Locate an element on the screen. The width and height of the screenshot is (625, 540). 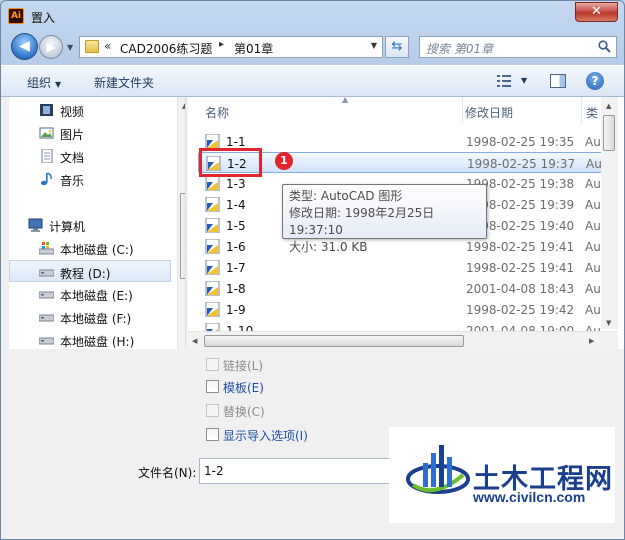
sidebar-item-label: 本地磁盘 (F:) is located at coordinates (96, 319).